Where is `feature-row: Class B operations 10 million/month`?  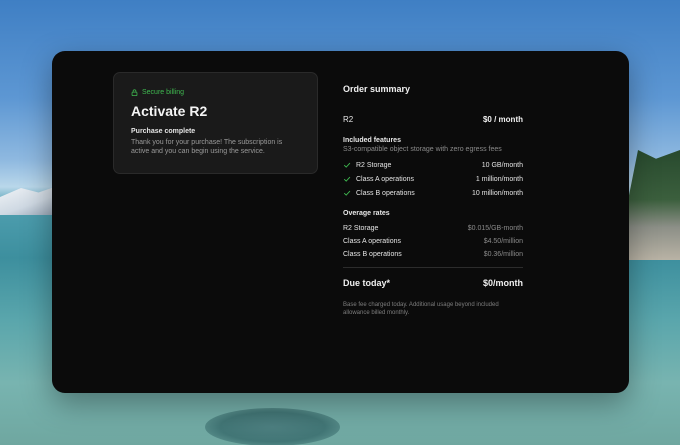 feature-row: Class B operations 10 million/month is located at coordinates (433, 193).